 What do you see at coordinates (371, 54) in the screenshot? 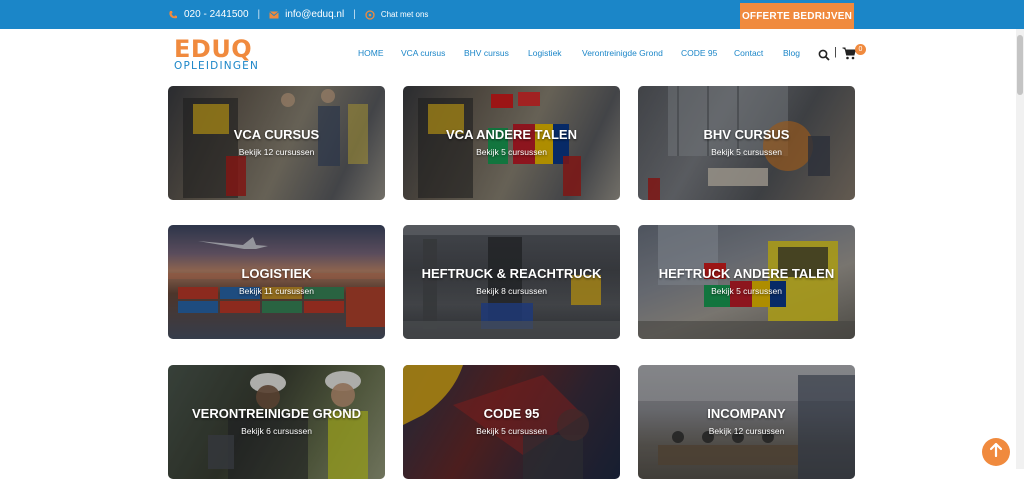
I see `nav-item-home: HOME` at bounding box center [371, 54].